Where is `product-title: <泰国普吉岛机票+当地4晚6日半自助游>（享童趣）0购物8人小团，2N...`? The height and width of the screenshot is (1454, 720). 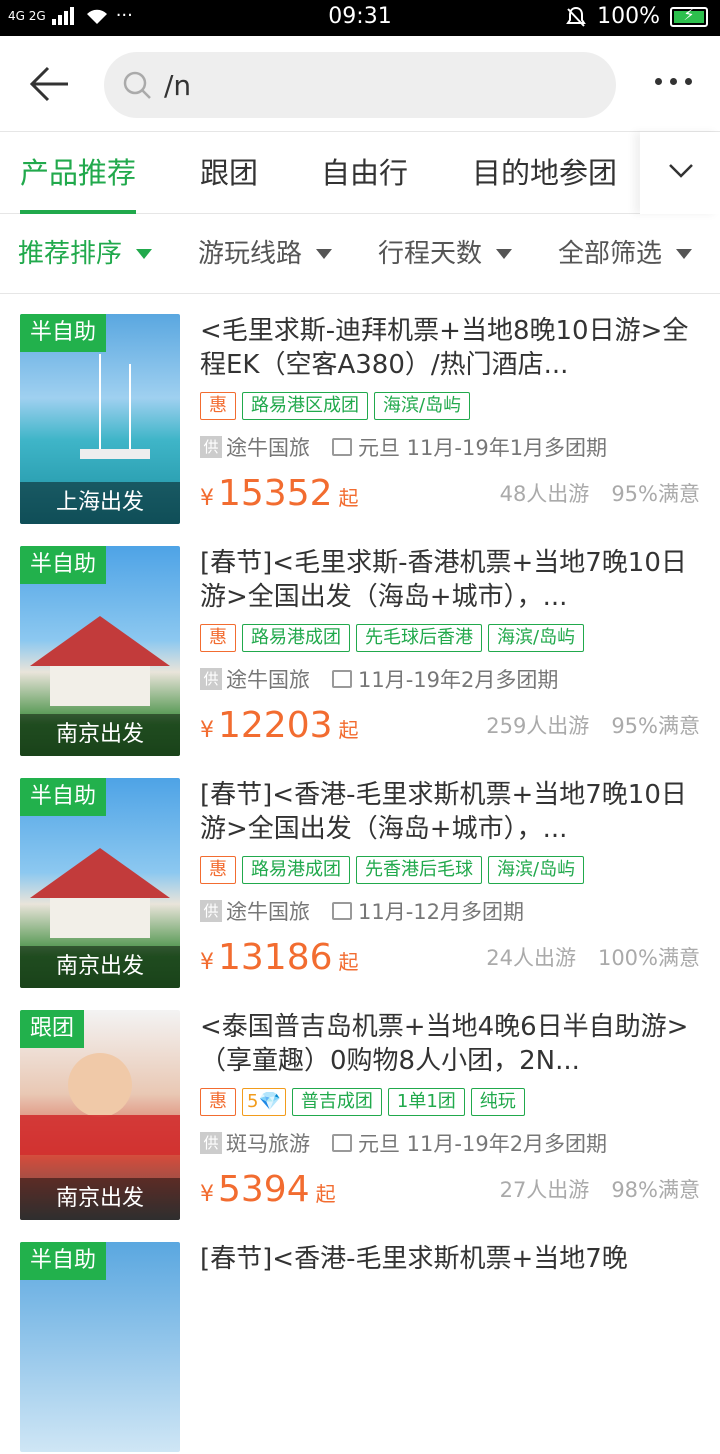 product-title: <泰国普吉岛机票+当地4晚6日半自助游>（享童趣）0购物8人小团，2N... is located at coordinates (444, 1044).